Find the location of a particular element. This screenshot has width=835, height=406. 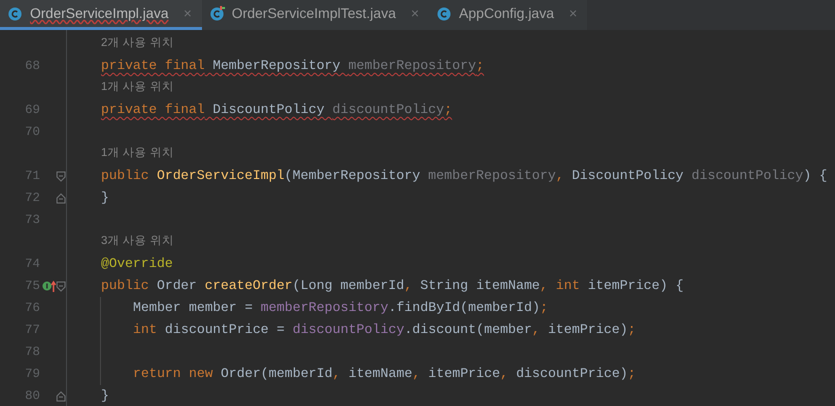

test-class-icon is located at coordinates (217, 13).